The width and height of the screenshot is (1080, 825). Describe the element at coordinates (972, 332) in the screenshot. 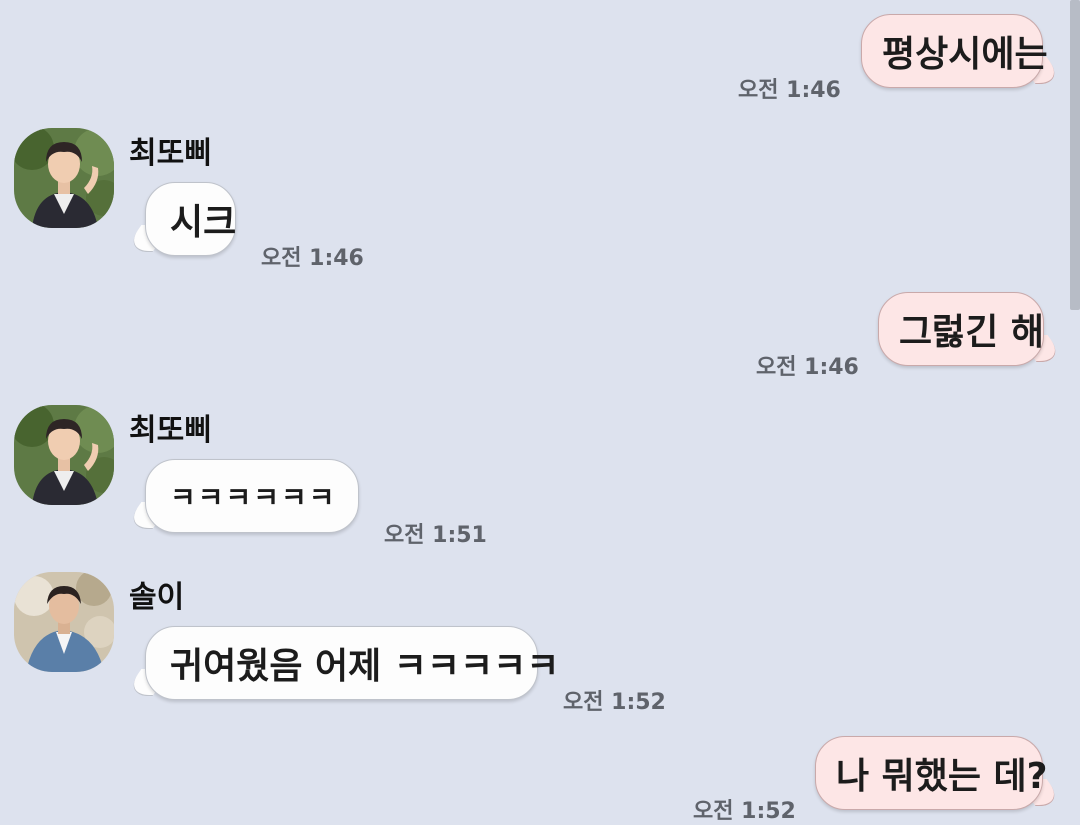

I see `message-text: 그럻긴 해` at that location.